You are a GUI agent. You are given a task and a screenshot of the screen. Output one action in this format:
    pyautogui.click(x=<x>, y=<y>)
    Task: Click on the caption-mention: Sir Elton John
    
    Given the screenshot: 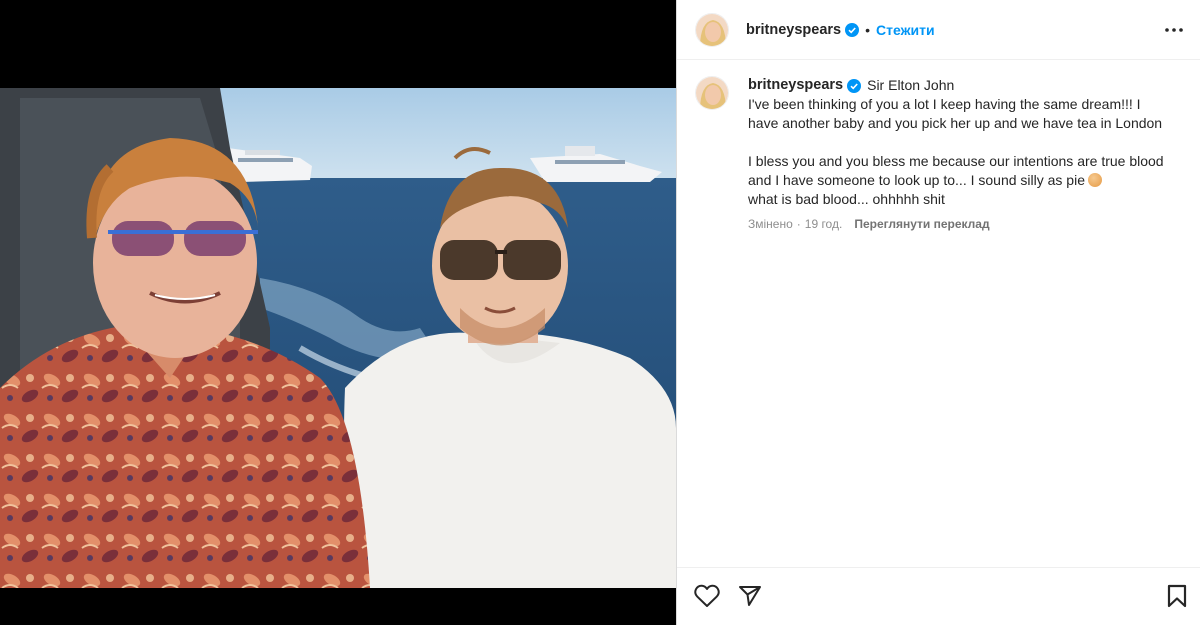 What is the action you would take?
    pyautogui.click(x=911, y=85)
    